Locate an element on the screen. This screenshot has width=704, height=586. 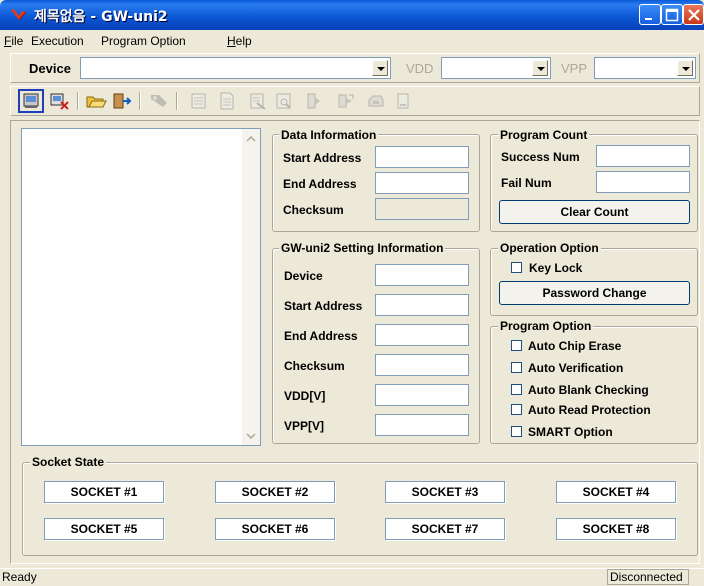
log-list-scrollbar is located at coordinates (251, 287).